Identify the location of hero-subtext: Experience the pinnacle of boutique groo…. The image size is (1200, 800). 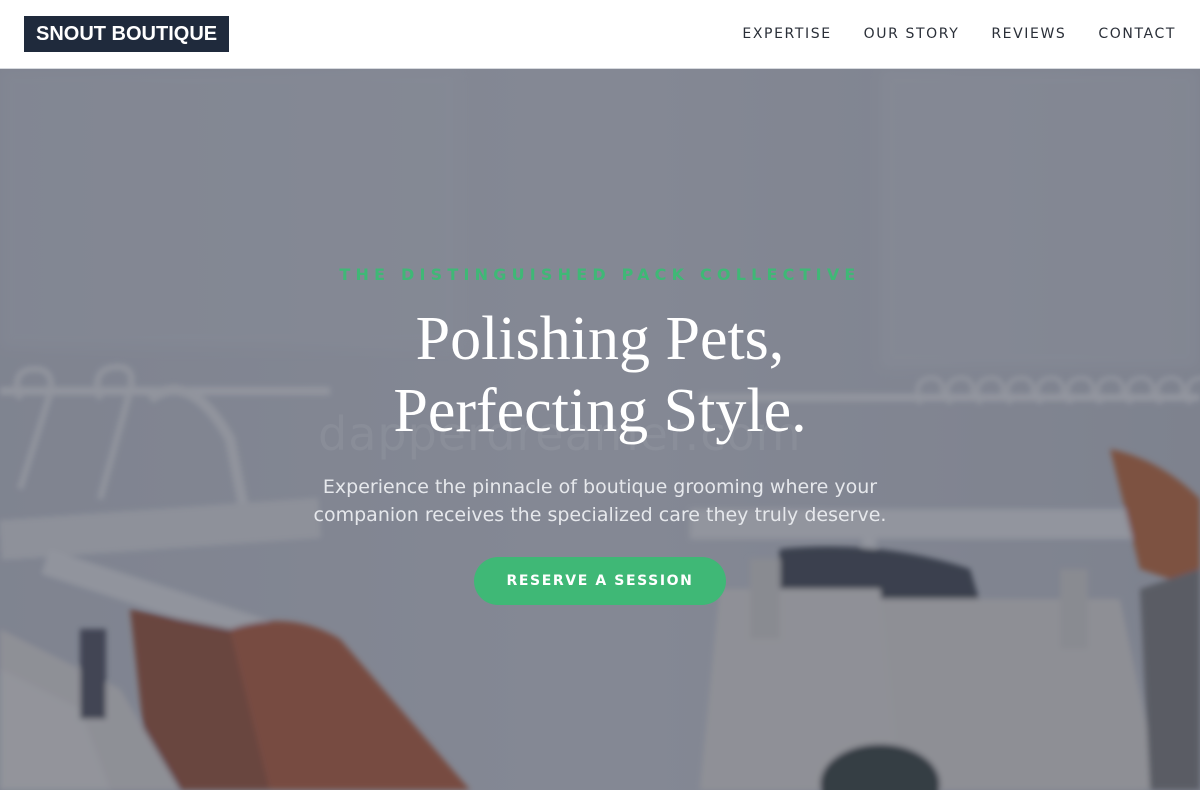
(600, 501).